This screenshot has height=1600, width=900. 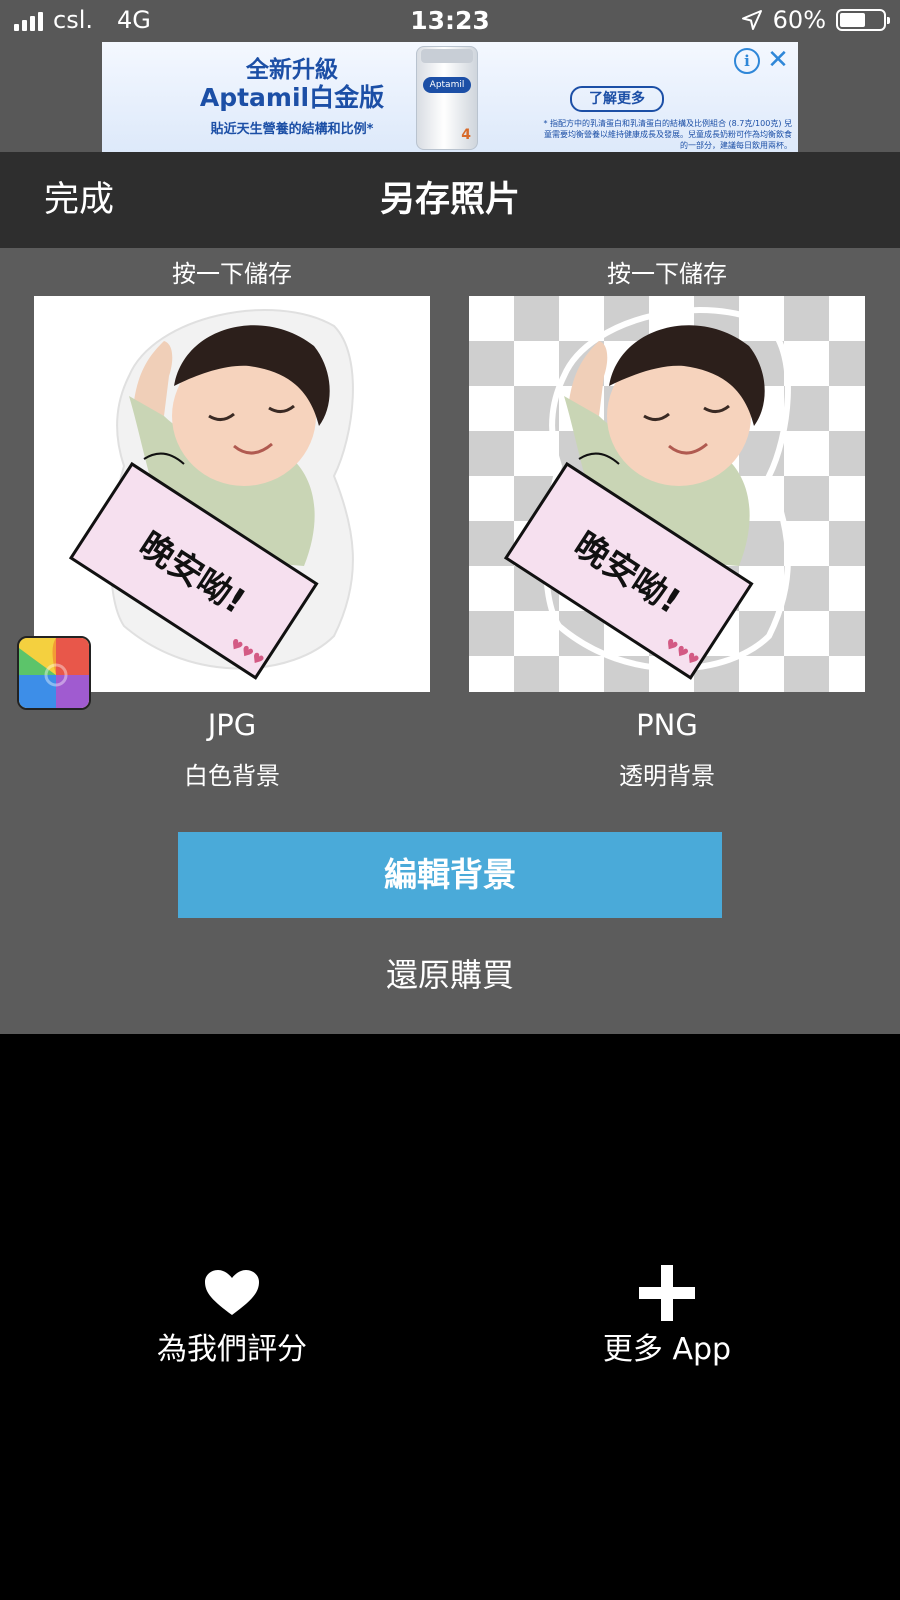 What do you see at coordinates (667, 725) in the screenshot?
I see `format-label: PNG` at bounding box center [667, 725].